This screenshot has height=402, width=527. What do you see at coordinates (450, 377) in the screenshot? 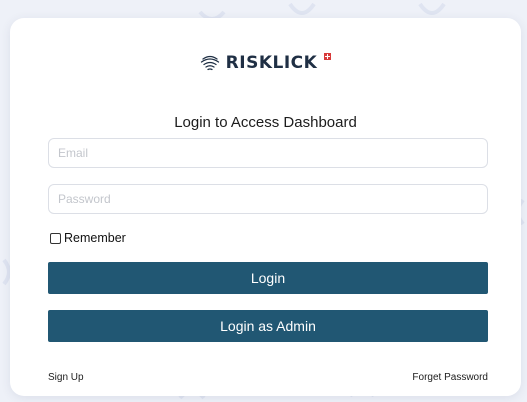
I see `forget-password-link: Forget Password` at bounding box center [450, 377].